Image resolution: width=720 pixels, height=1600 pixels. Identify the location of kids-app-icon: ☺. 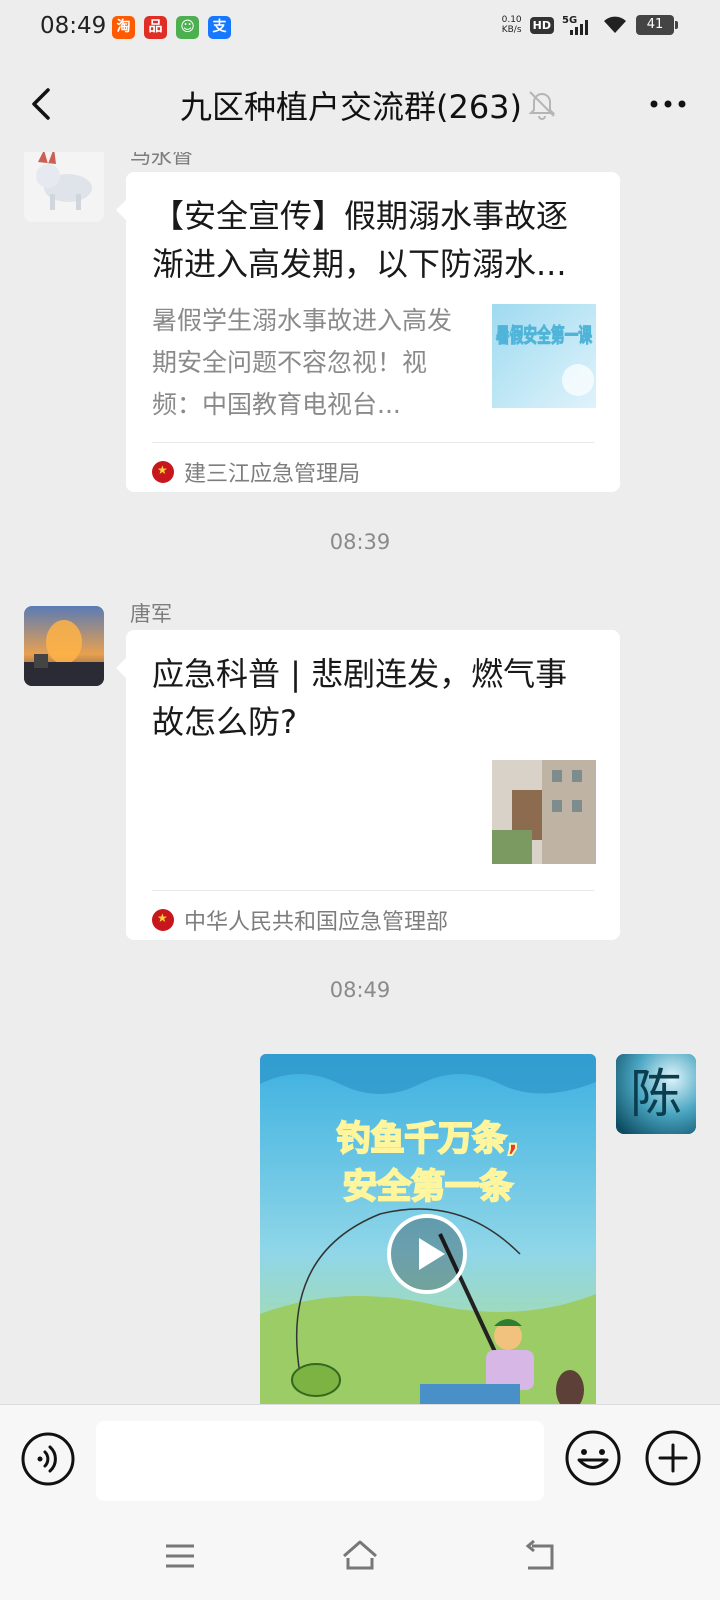
(187, 27).